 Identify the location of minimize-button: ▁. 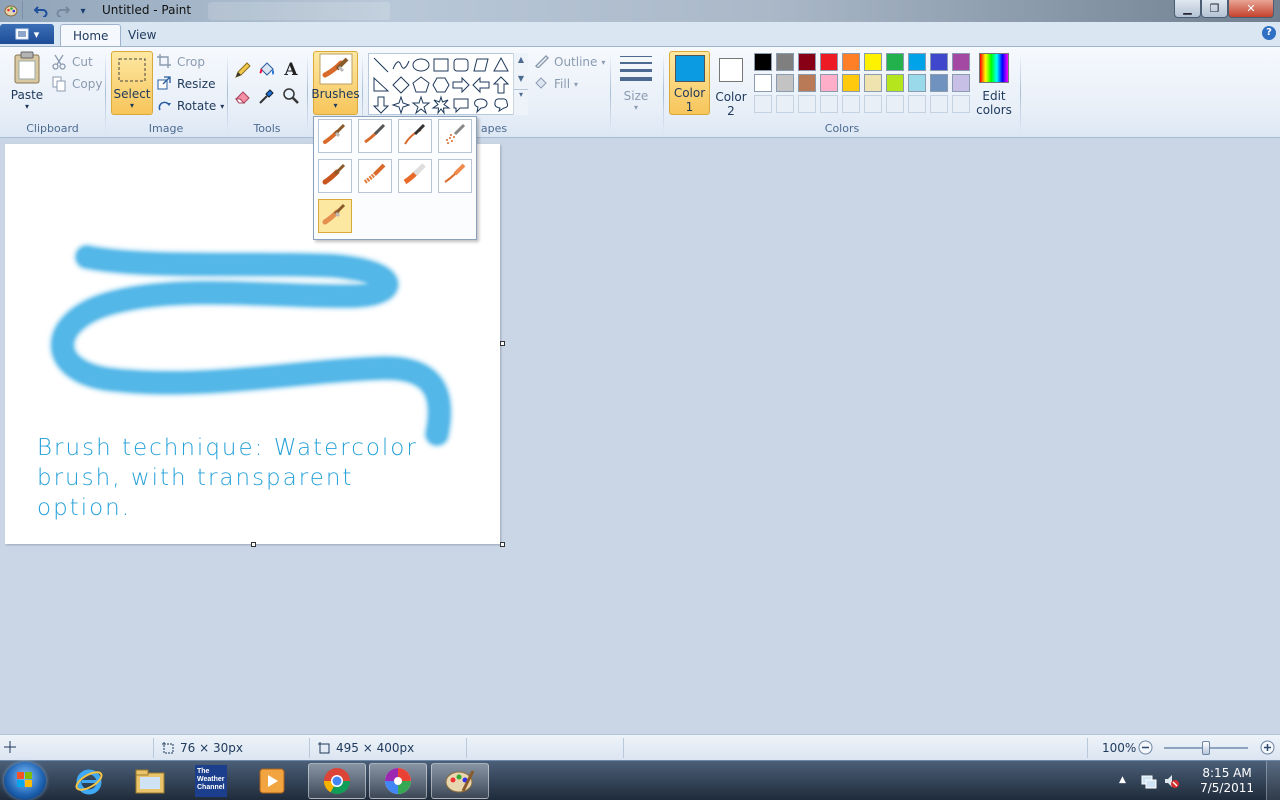
(1187, 9).